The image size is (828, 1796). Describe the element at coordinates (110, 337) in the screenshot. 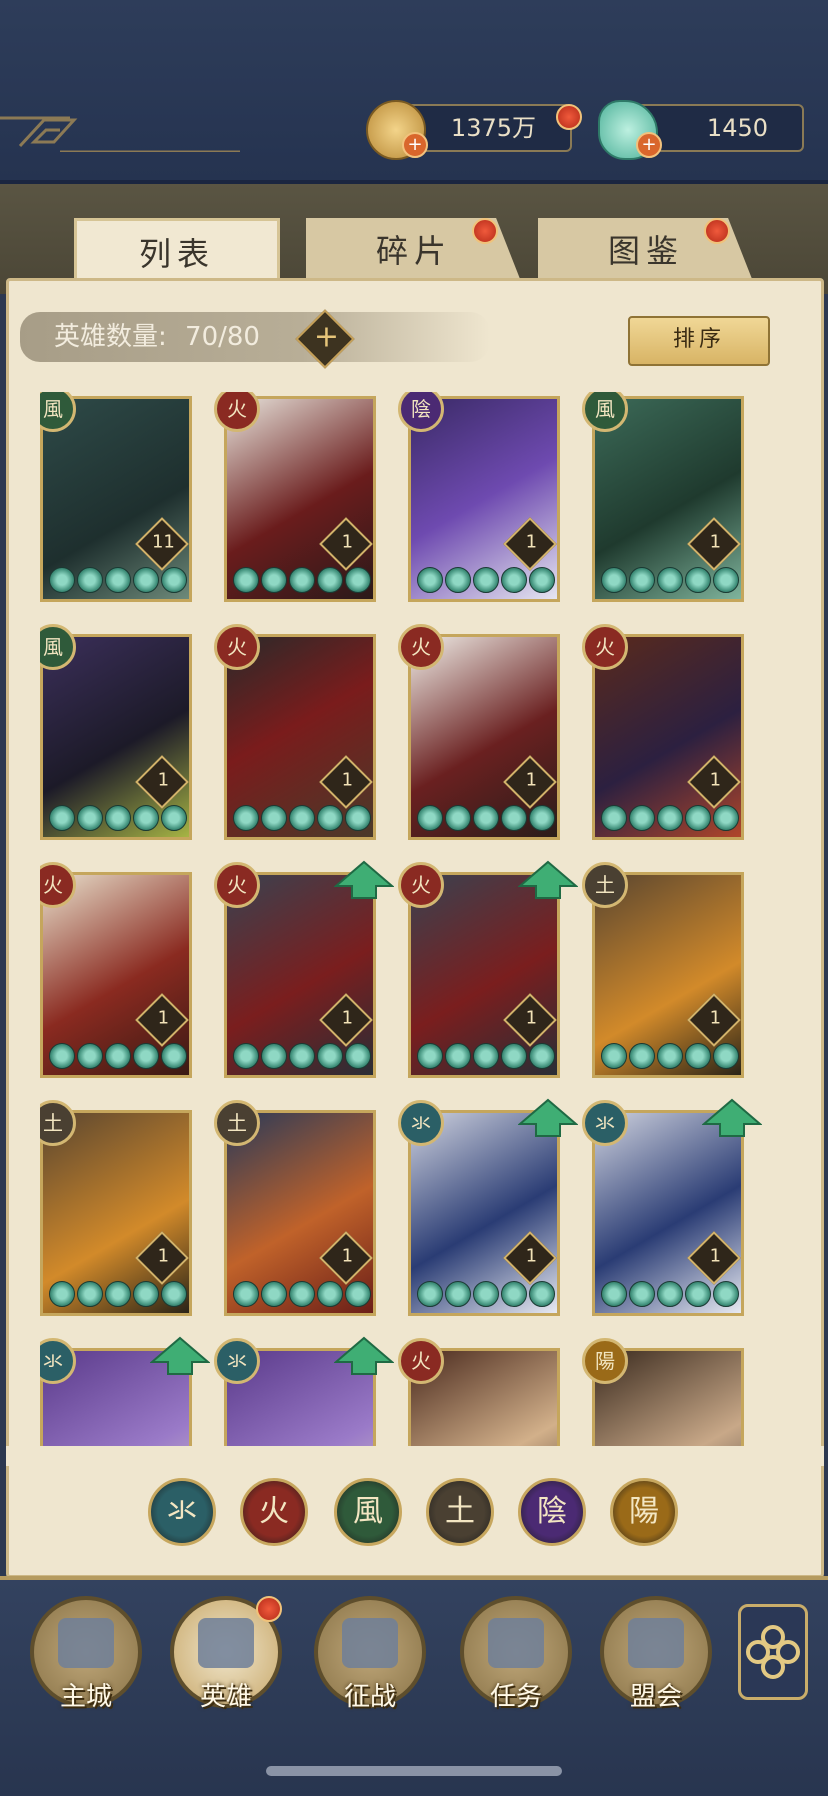

I see `hero-count-label: 英雄数量:` at that location.